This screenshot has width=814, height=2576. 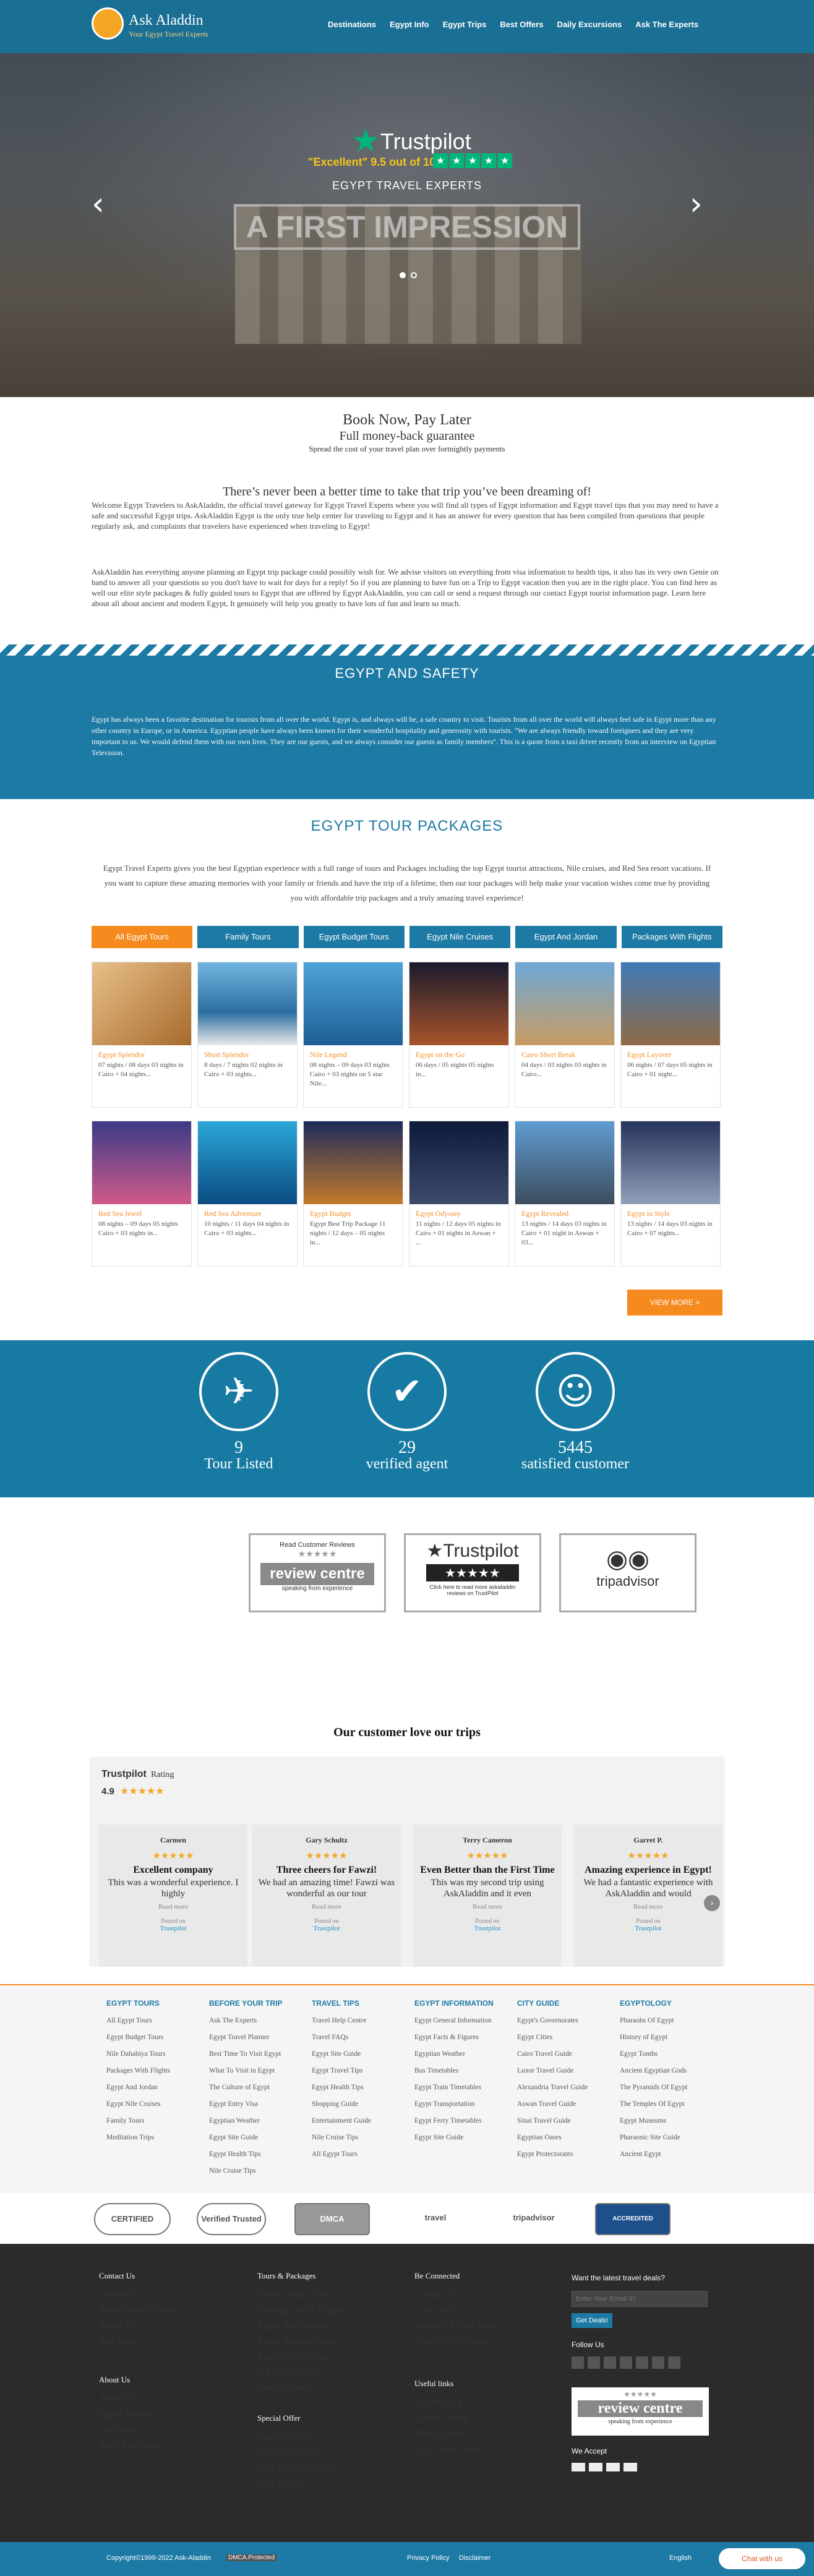 I want to click on footer-link: The Culture of Egypt, so click(x=256, y=2087).